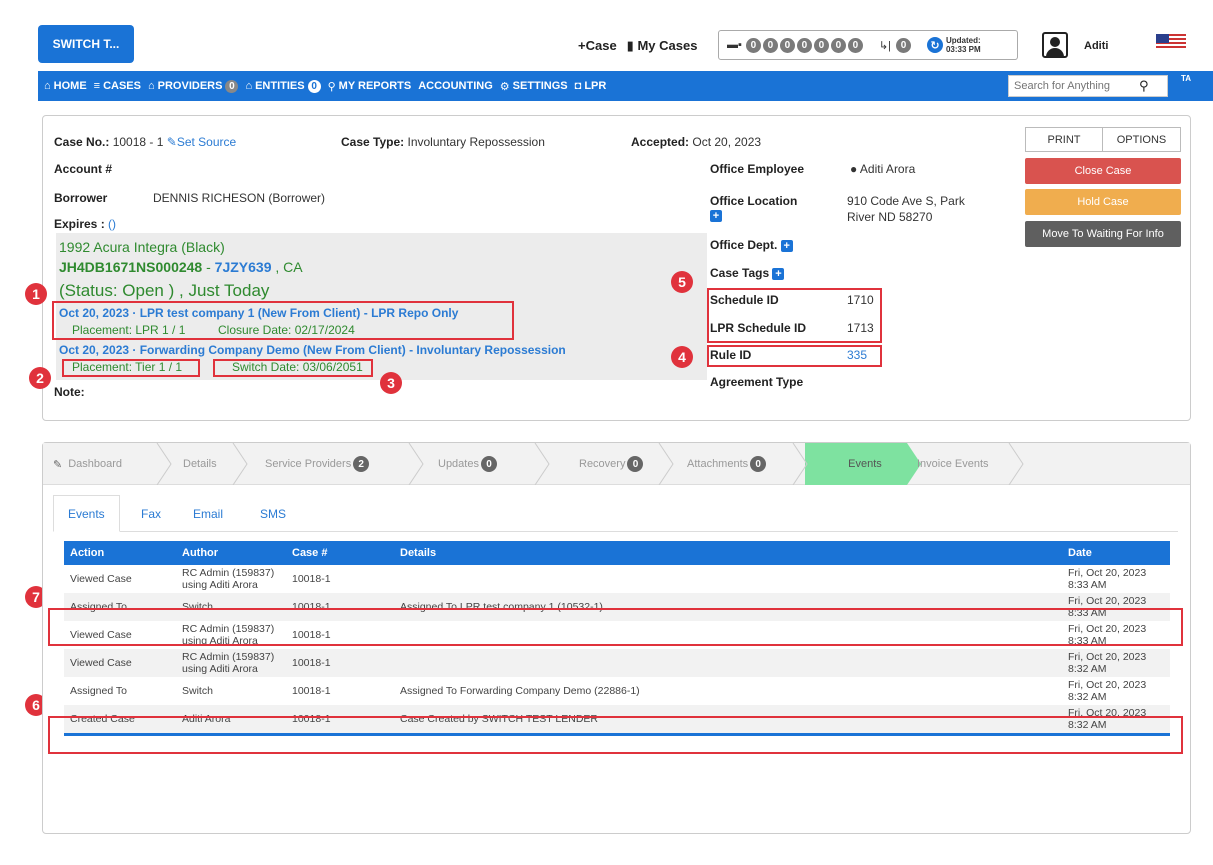 Image resolution: width=1213 pixels, height=865 pixels. Describe the element at coordinates (744, 245) in the screenshot. I see `office-dept-label: Office Dept.` at that location.